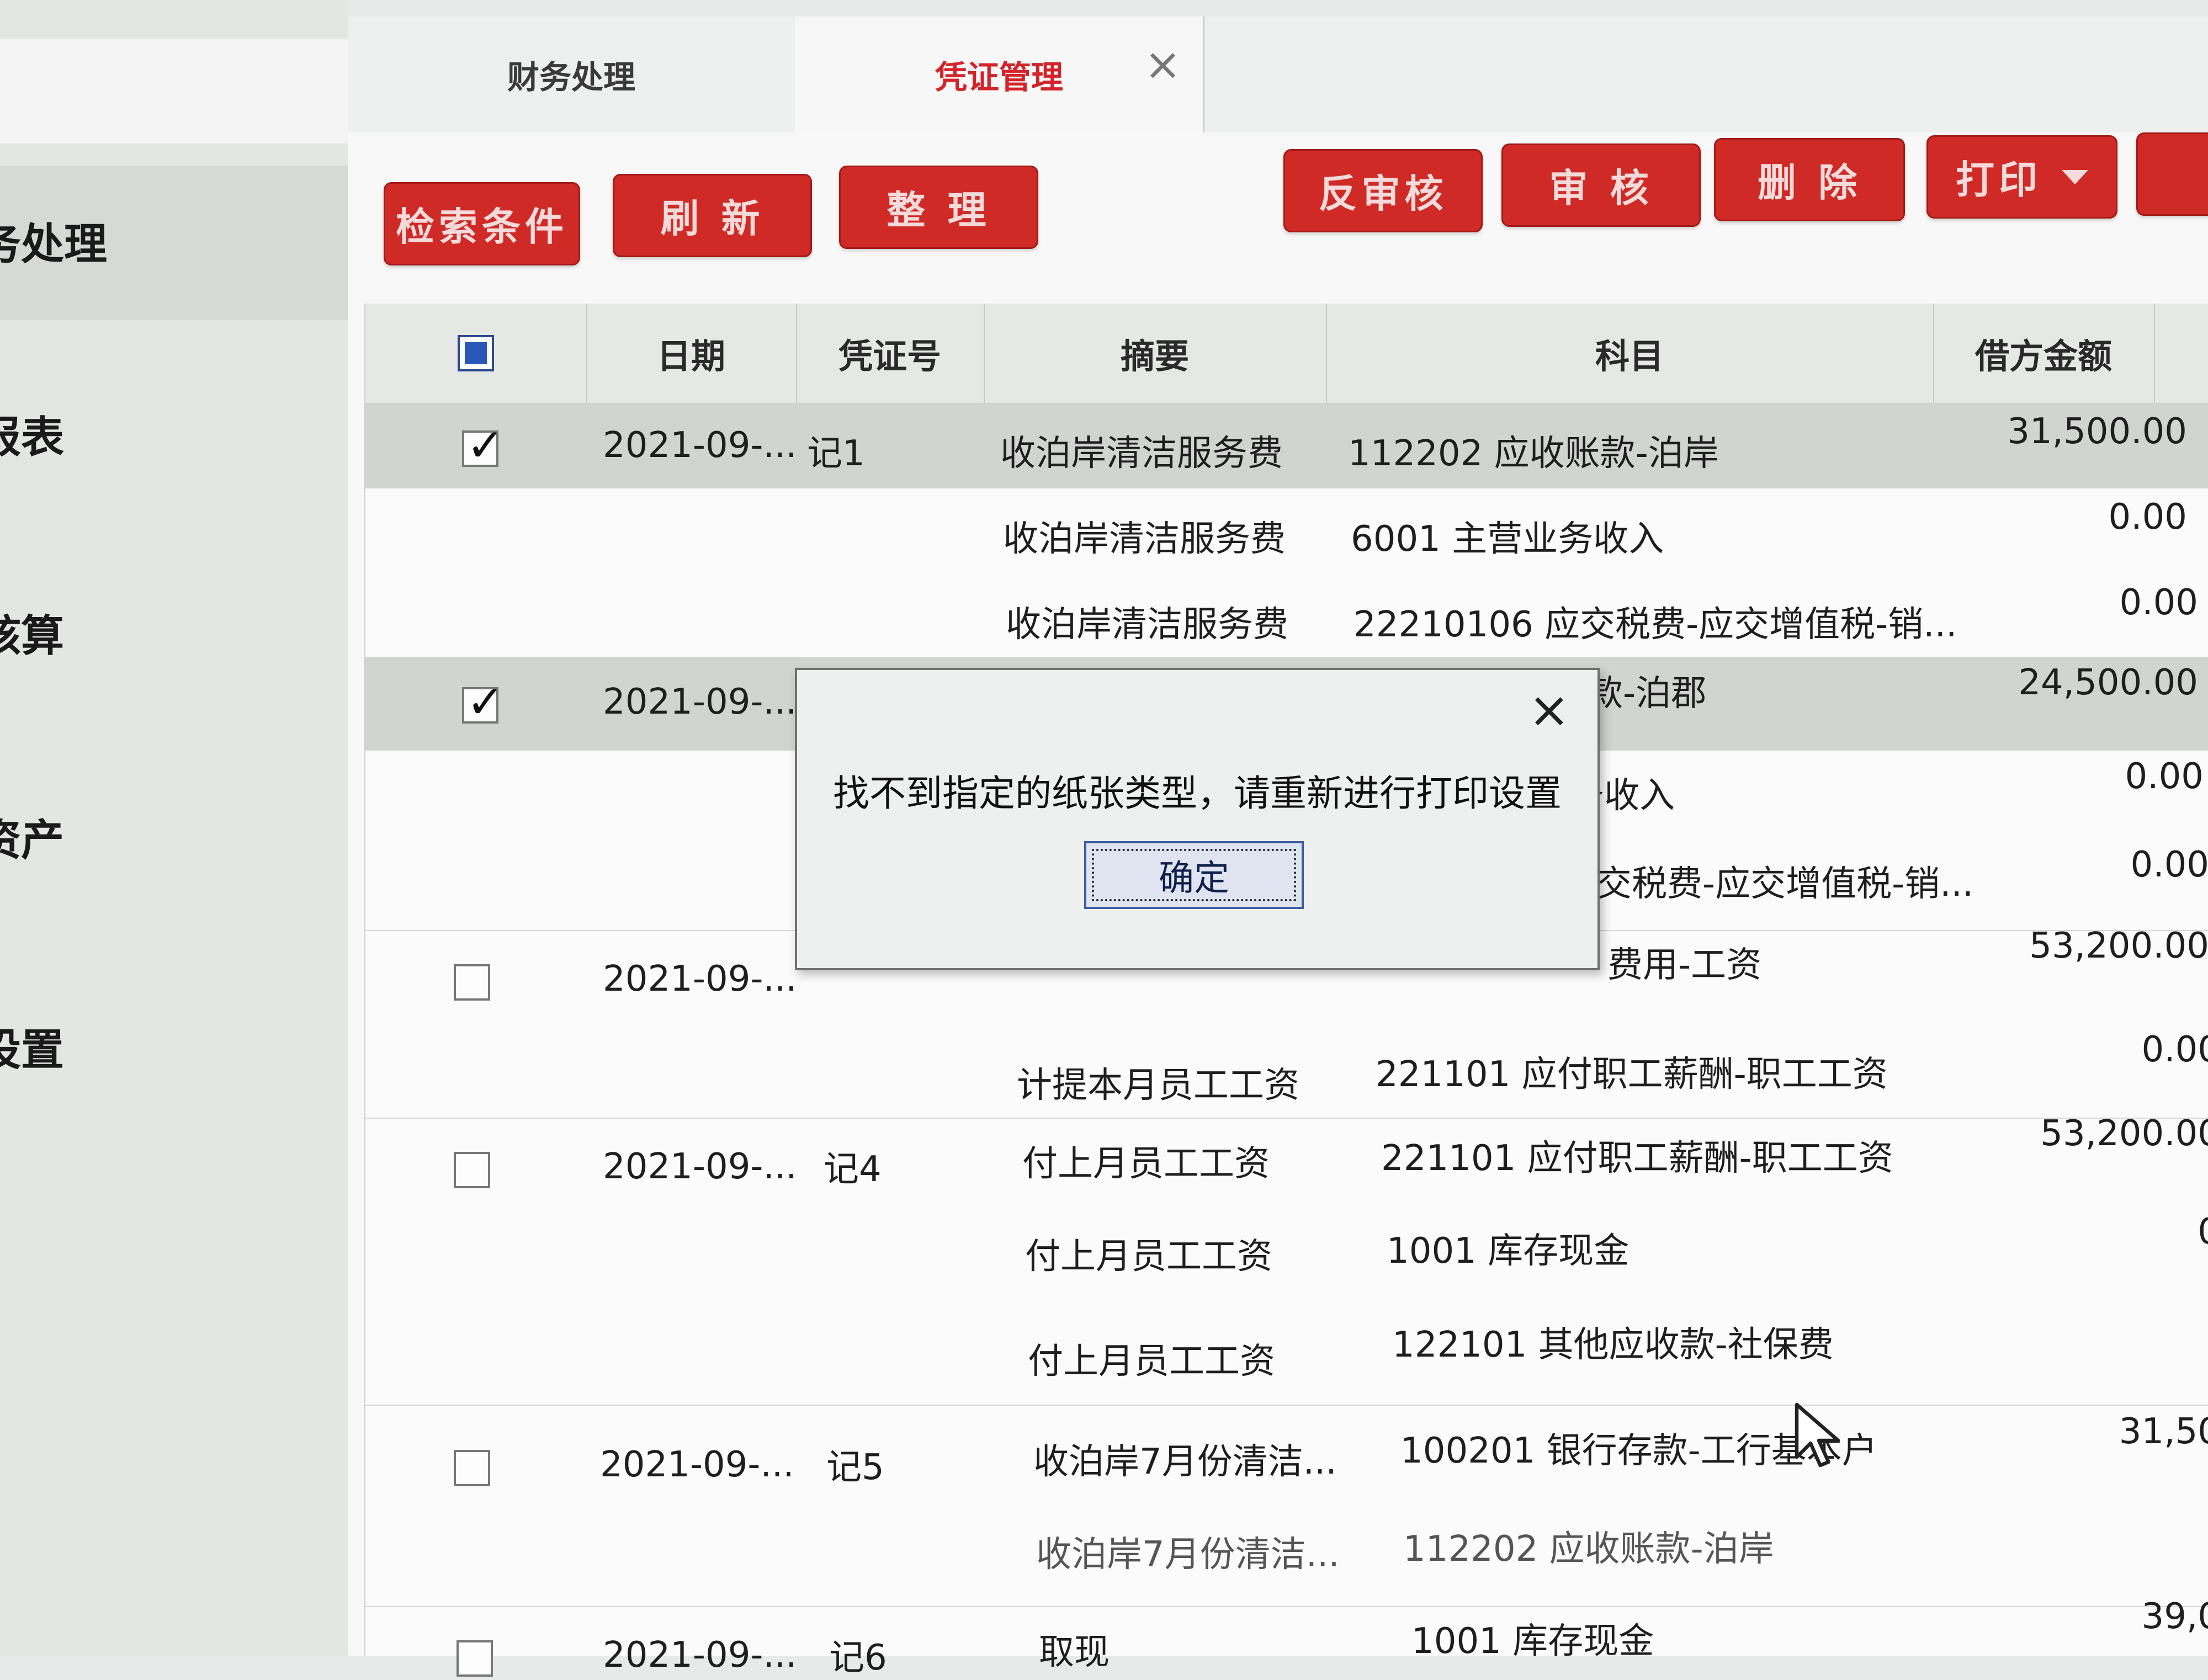 This screenshot has width=2208, height=1680. I want to click on sidebar-item-assets: 资产, so click(32, 837).